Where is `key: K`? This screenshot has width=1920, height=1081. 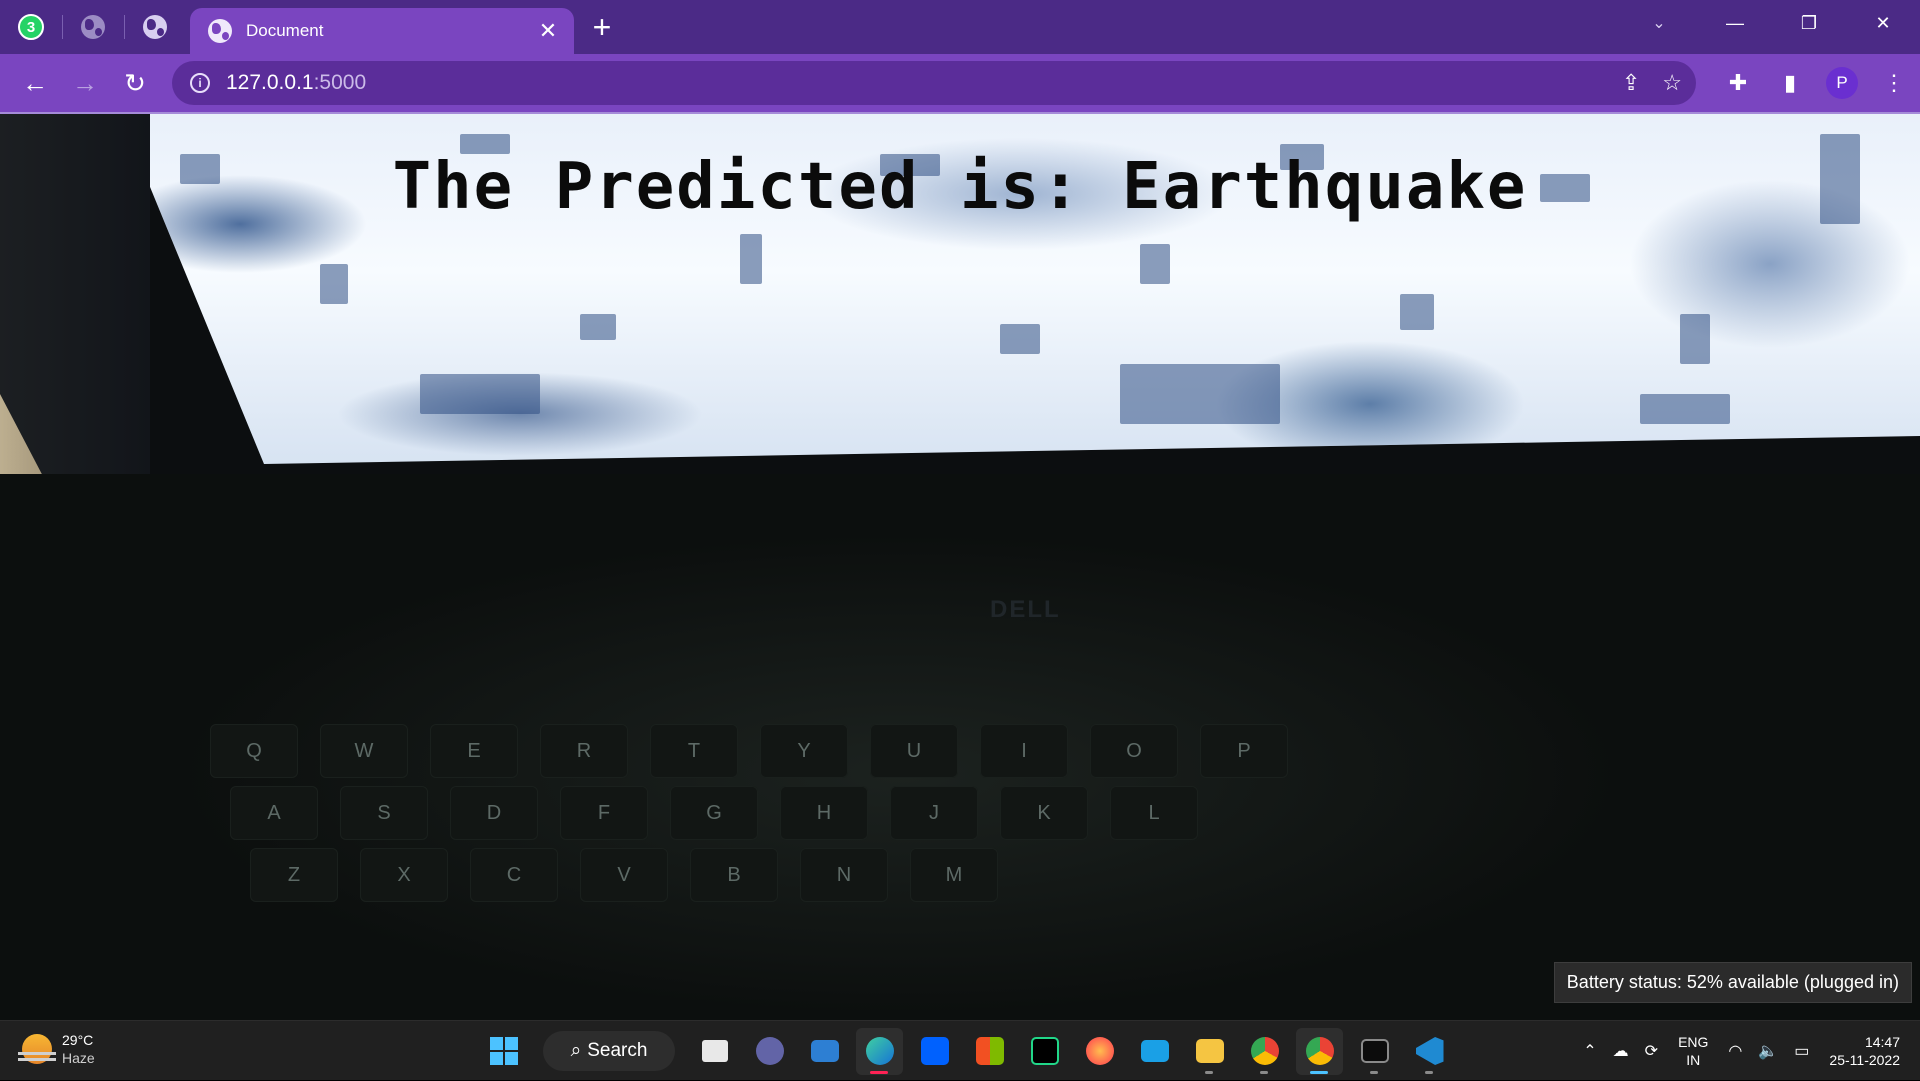 key: K is located at coordinates (1044, 813).